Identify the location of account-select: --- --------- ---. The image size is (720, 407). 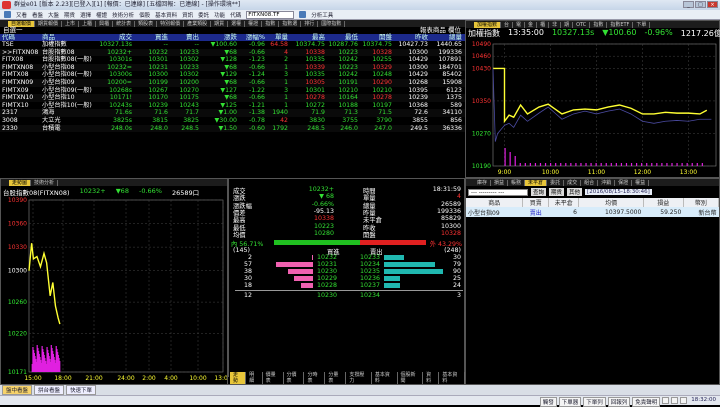
(498, 192).